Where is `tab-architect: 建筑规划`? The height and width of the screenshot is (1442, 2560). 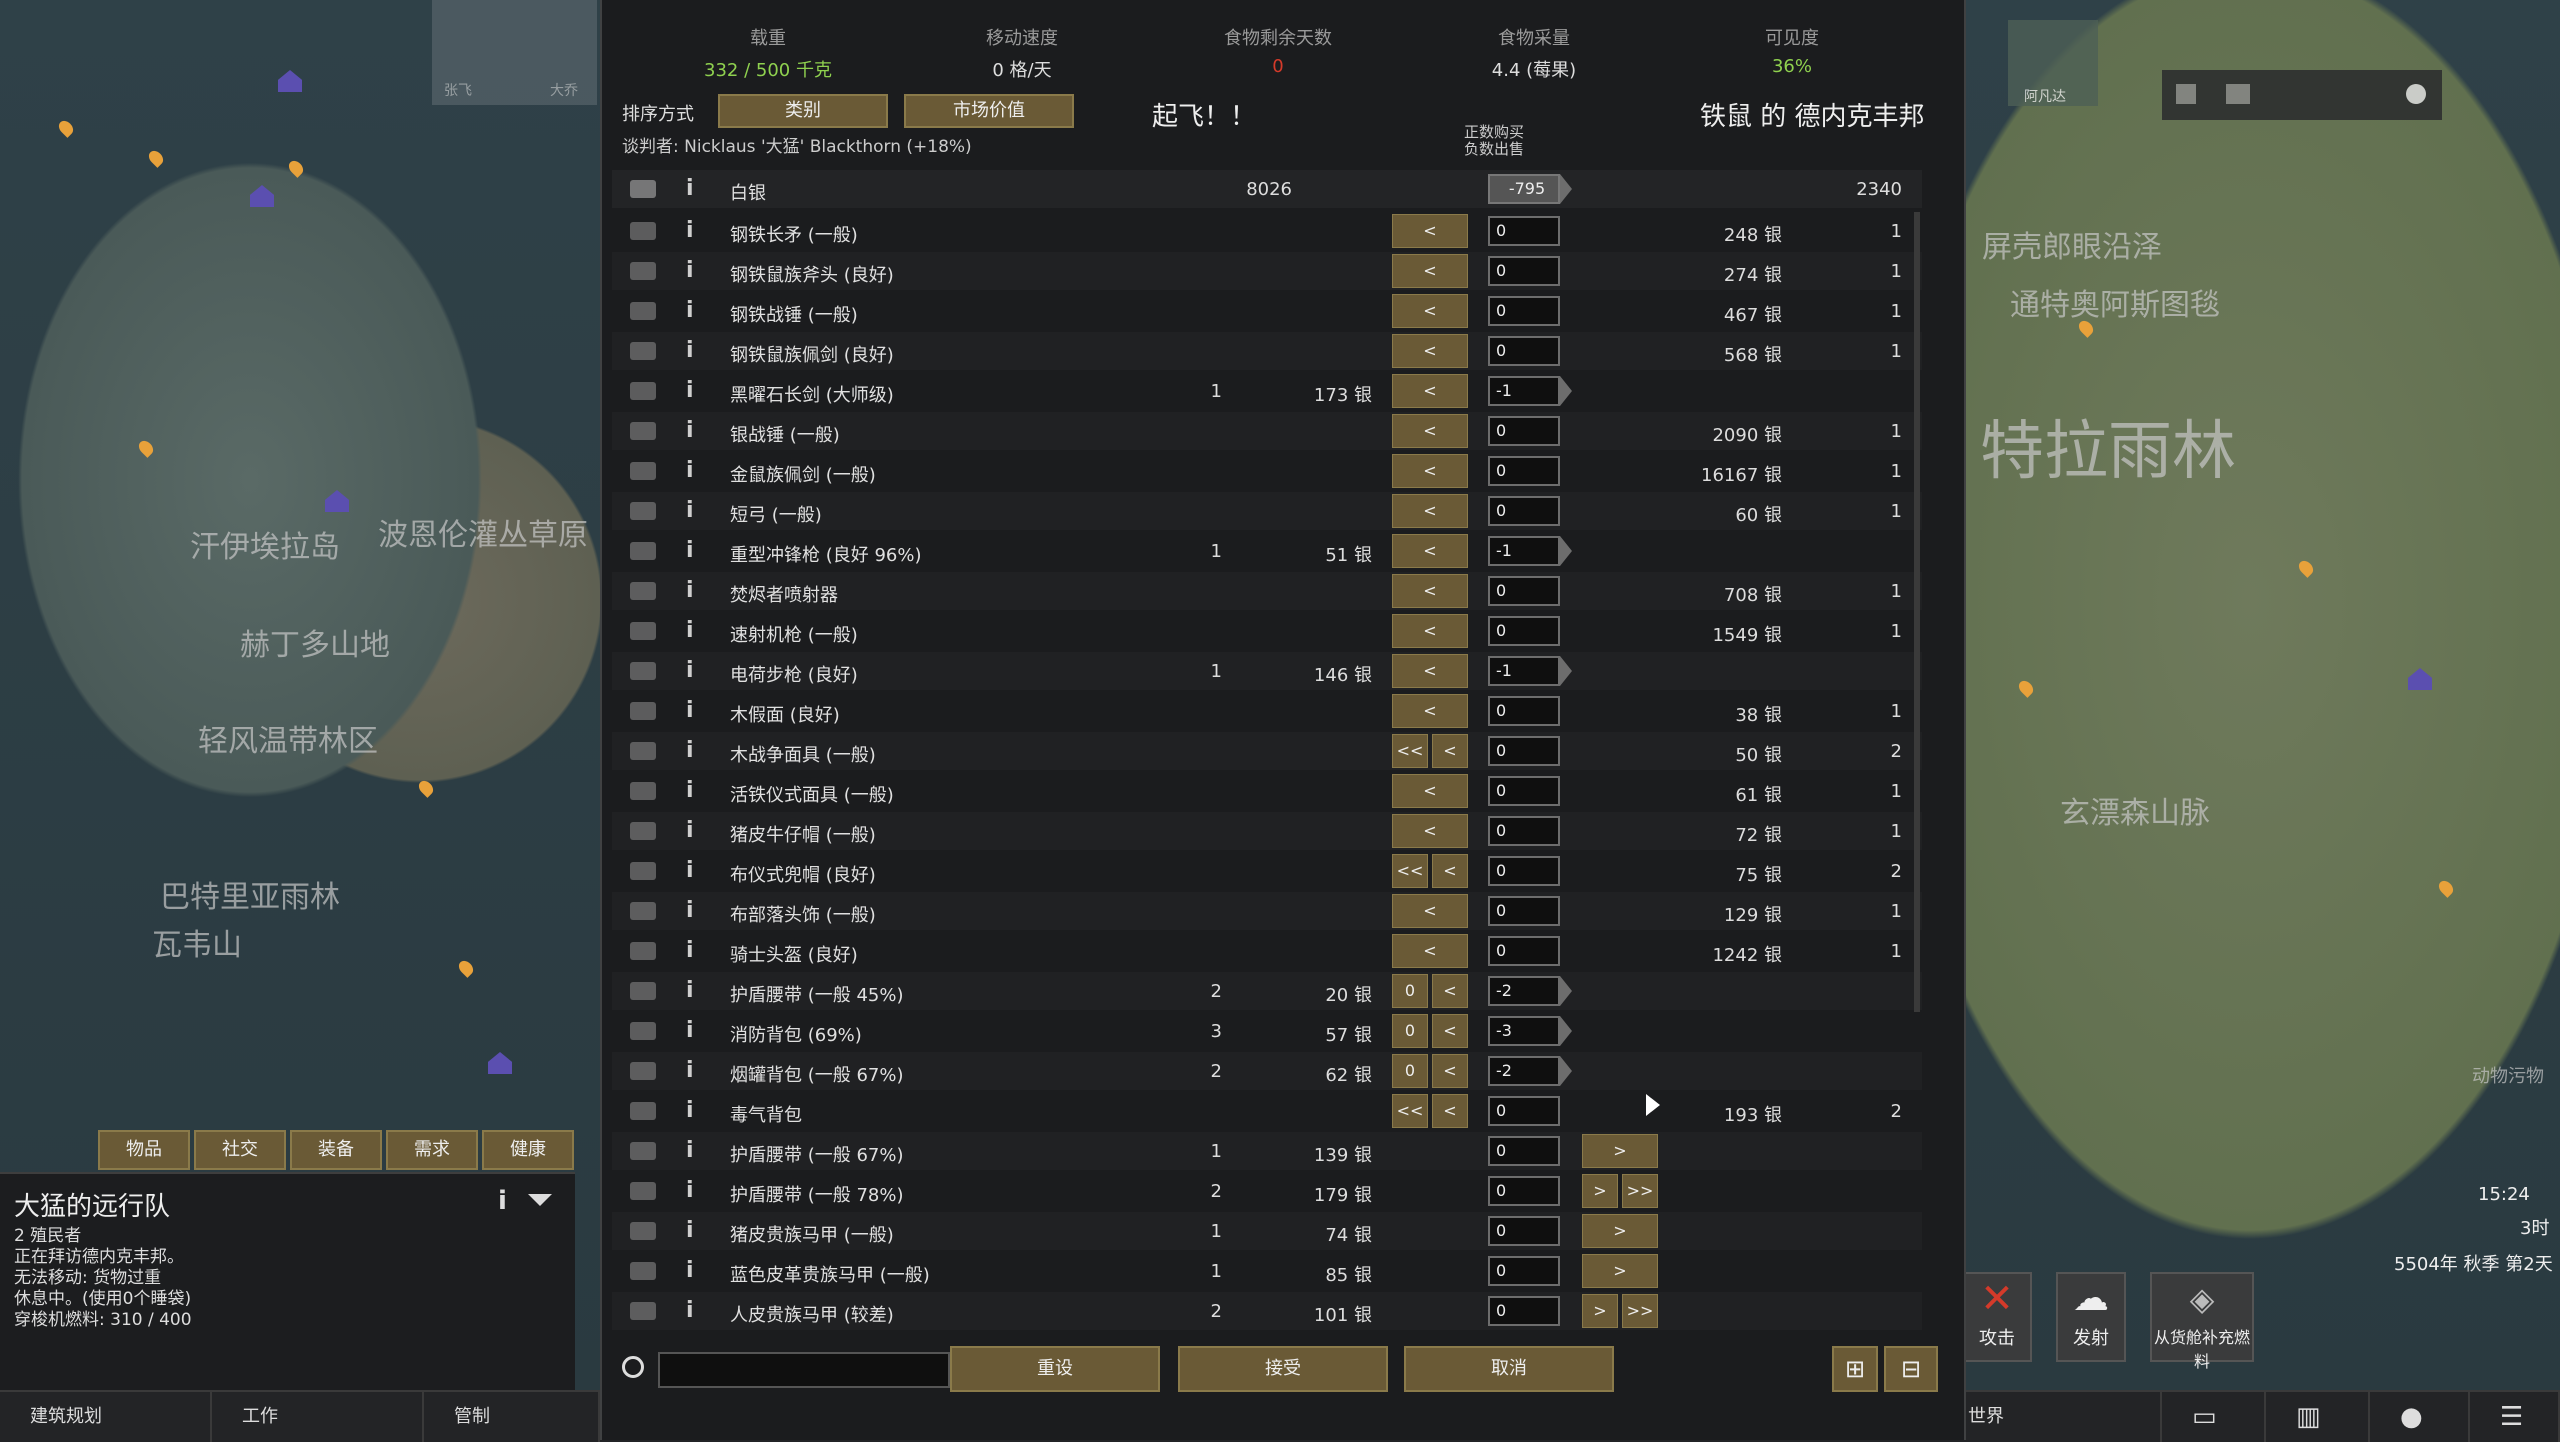
tab-architect: 建筑规划 is located at coordinates (106, 1417).